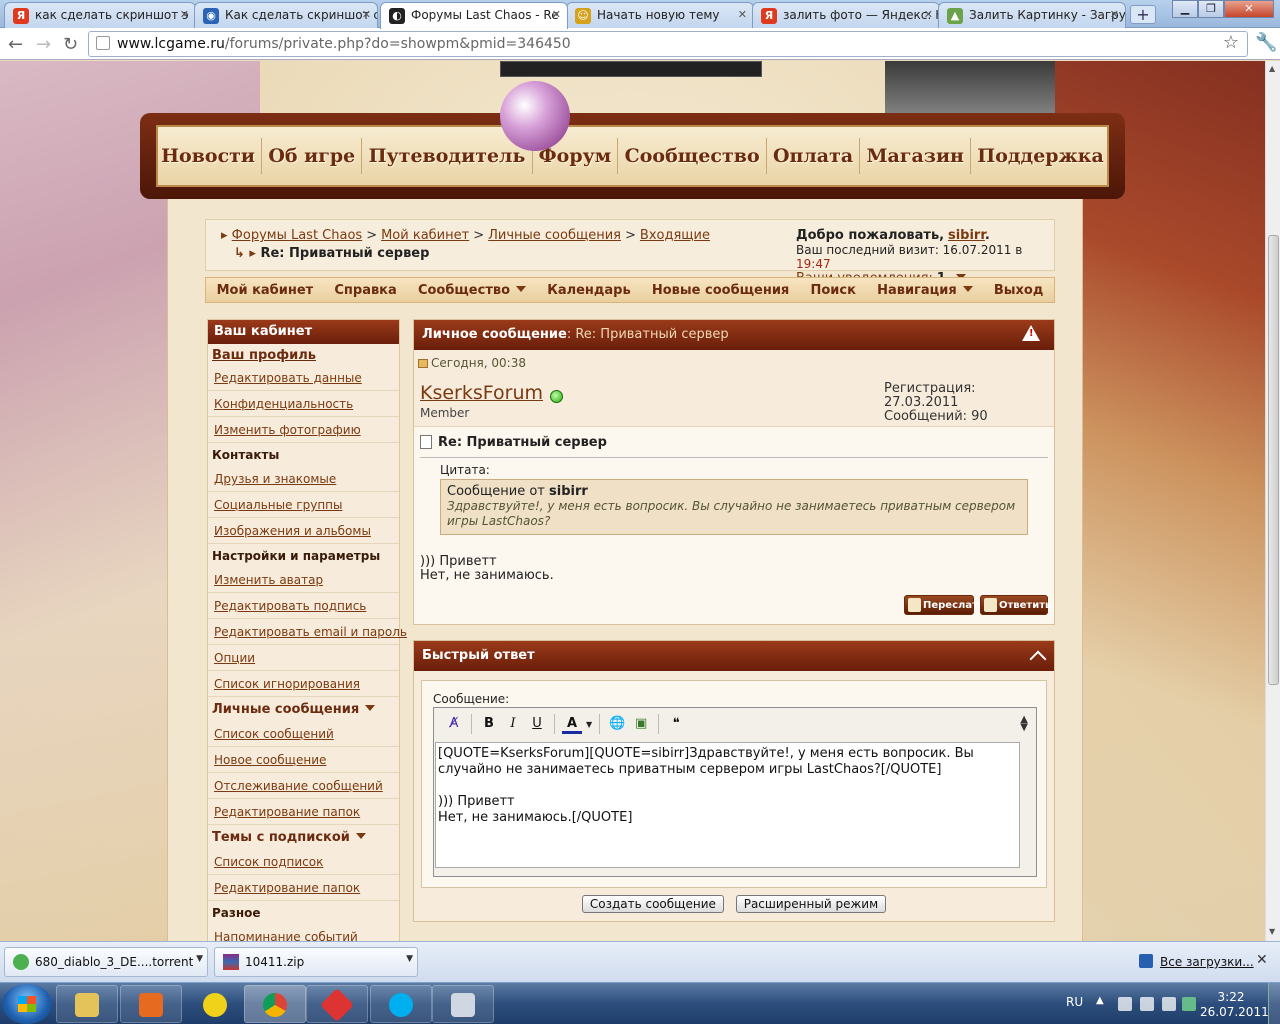 The width and height of the screenshot is (1280, 1024). Describe the element at coordinates (1211, 9) in the screenshot. I see `maximize-button: ❐` at that location.